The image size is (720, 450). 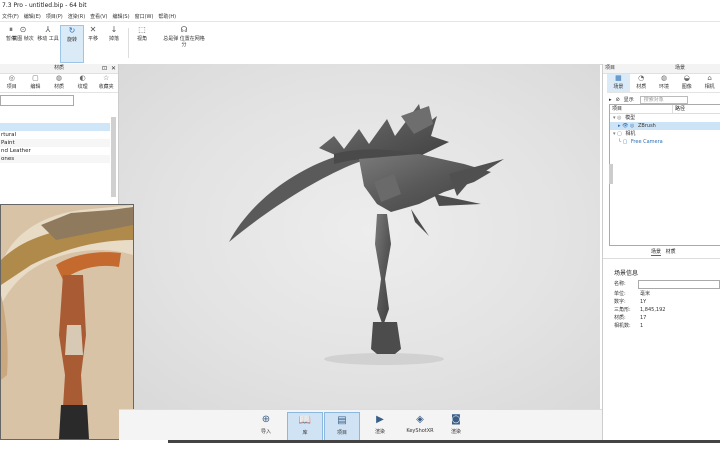 What do you see at coordinates (456, 425) in the screenshot?
I see `render-queue-button: ◙ 渲染` at bounding box center [456, 425].